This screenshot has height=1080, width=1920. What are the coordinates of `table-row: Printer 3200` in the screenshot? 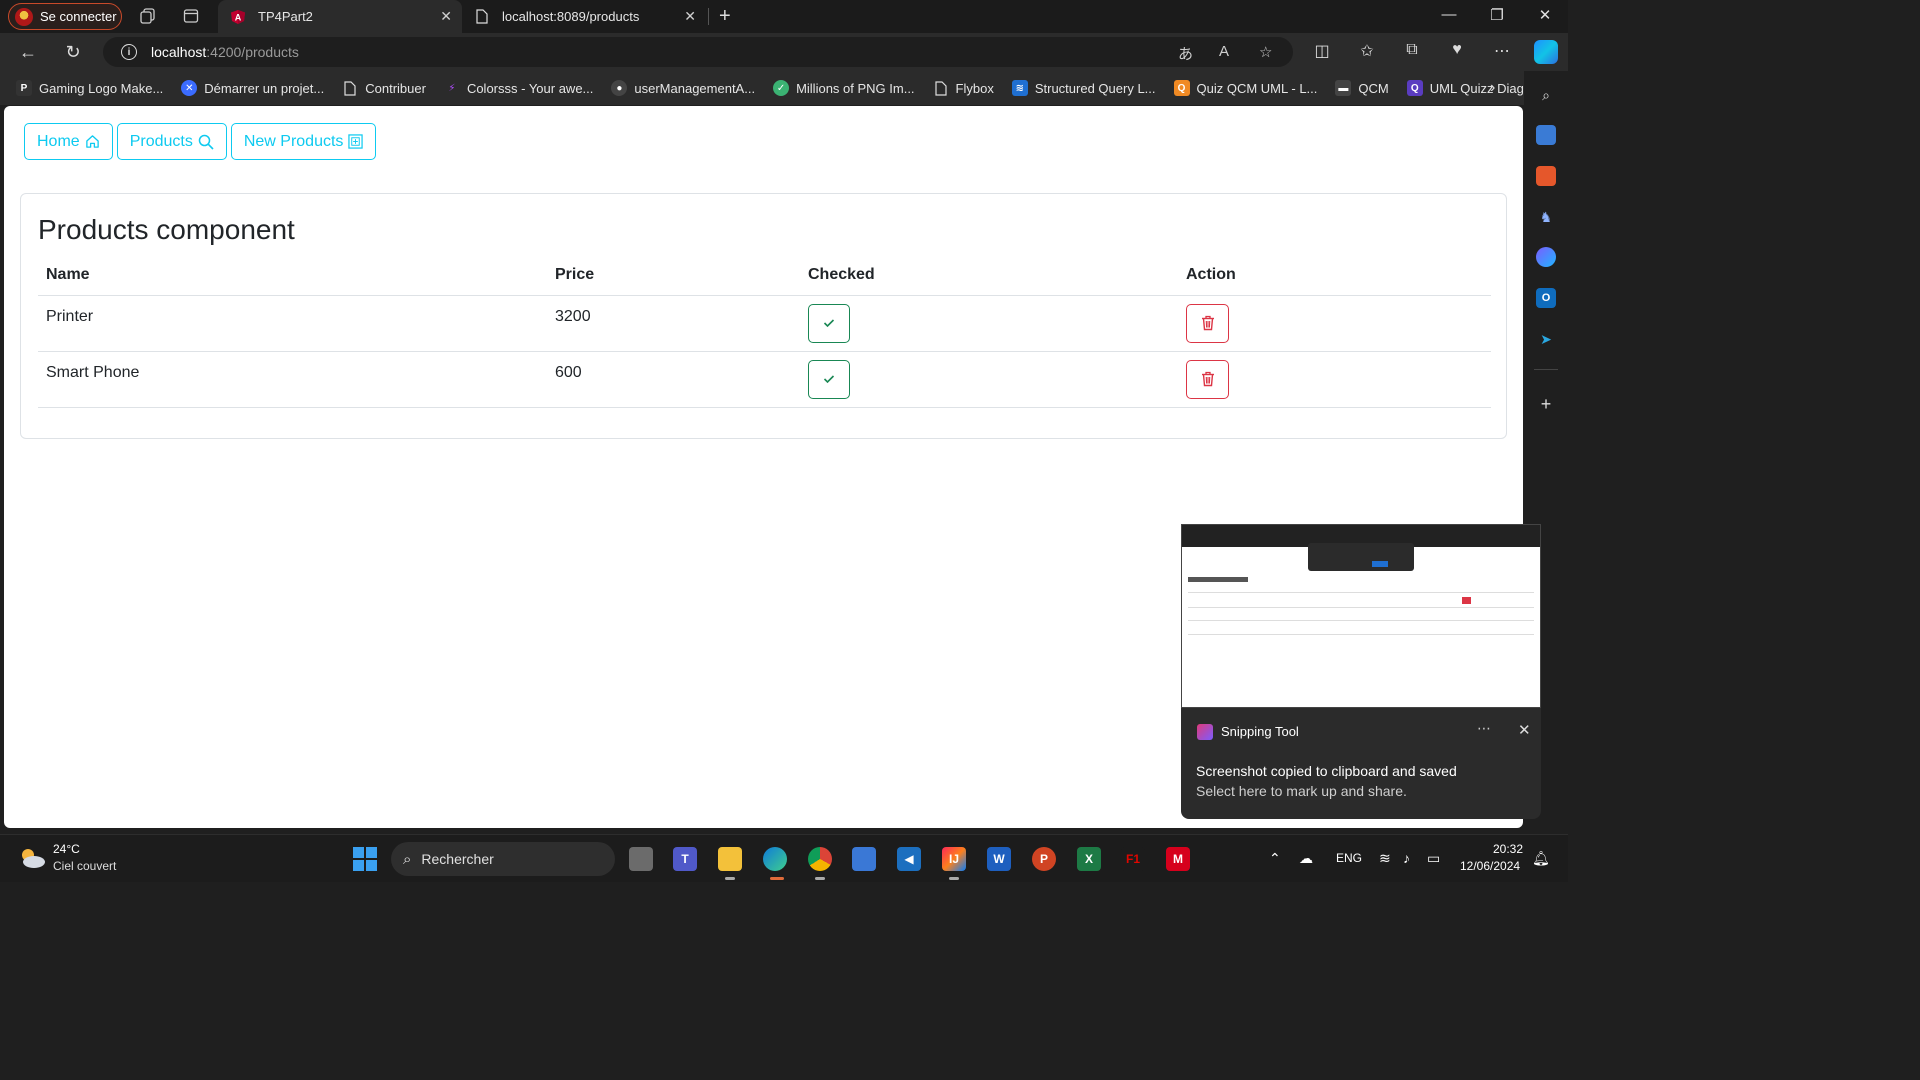 It's located at (764, 323).